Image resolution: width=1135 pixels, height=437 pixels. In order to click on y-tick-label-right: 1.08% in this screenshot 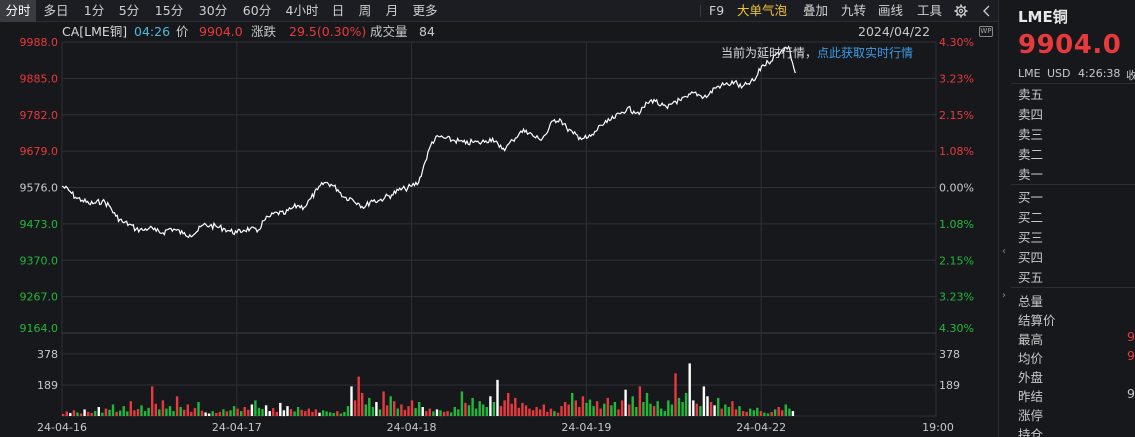, I will do `click(956, 151)`.